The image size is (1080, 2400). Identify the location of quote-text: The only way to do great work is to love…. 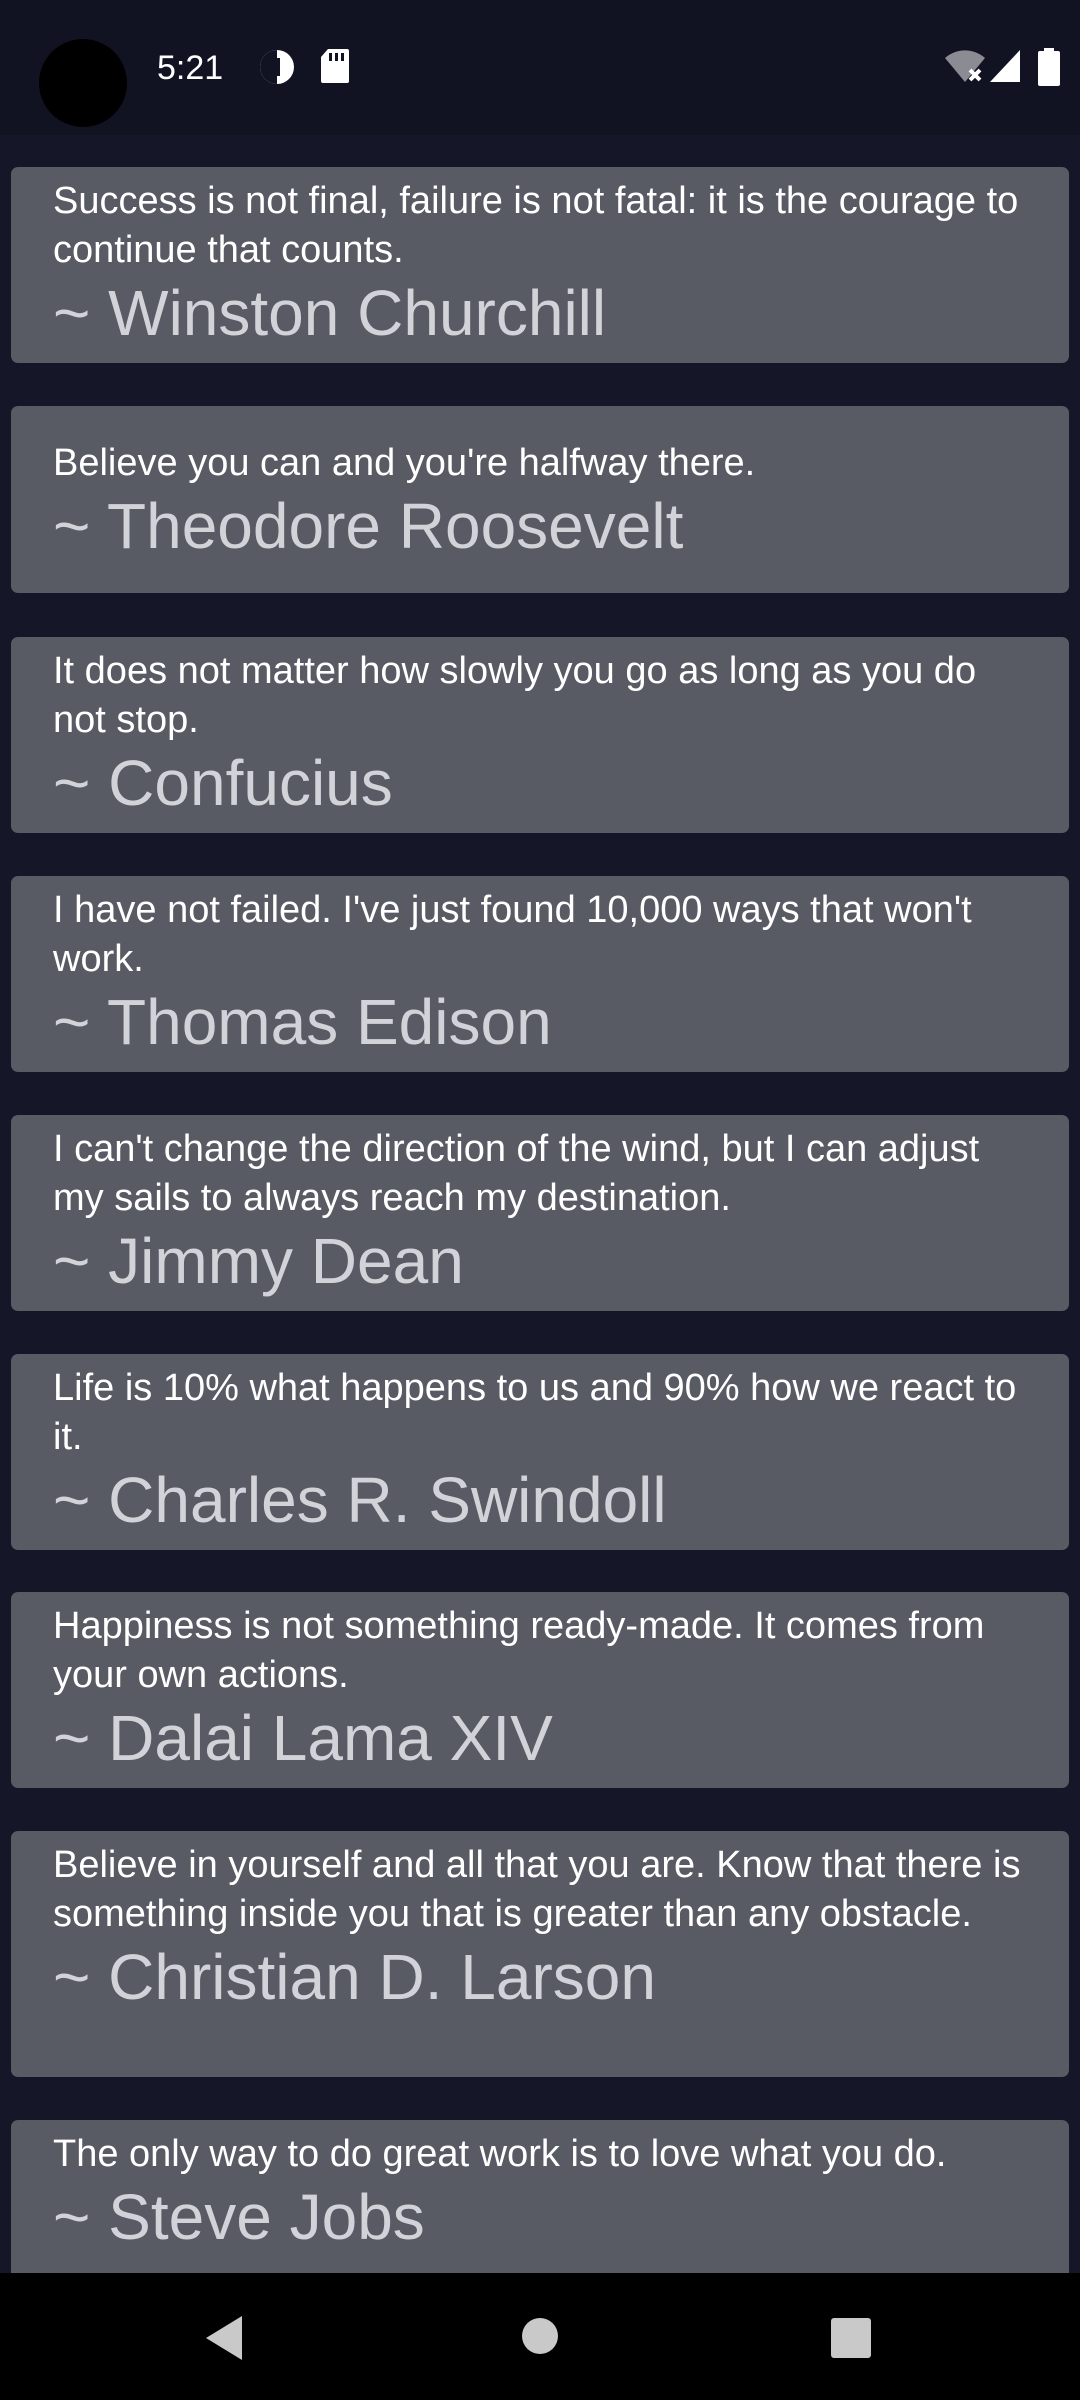
(500, 2154).